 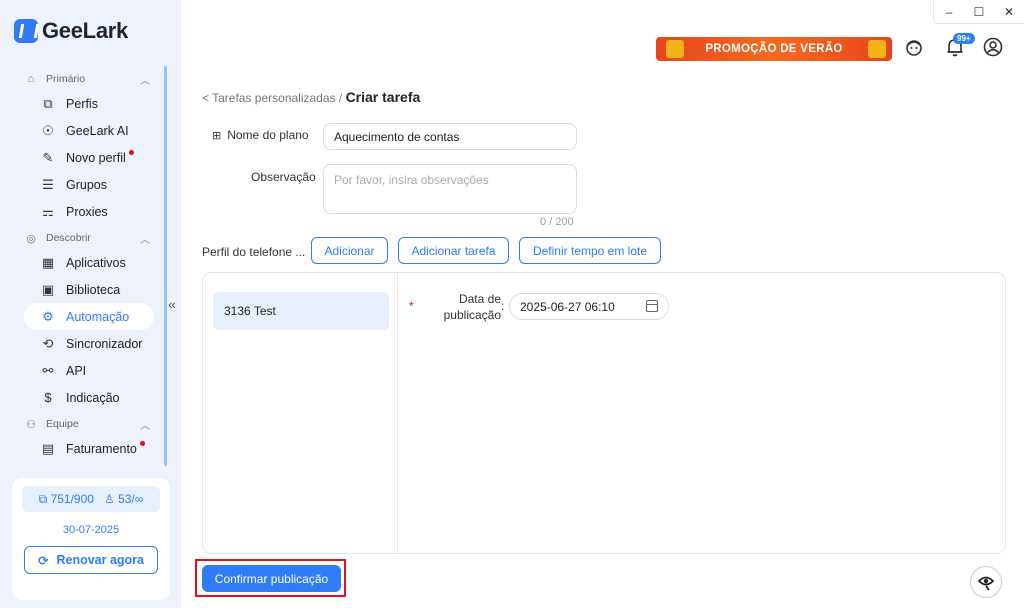 What do you see at coordinates (217, 136) in the screenshot?
I see `grid-icon: ⊞` at bounding box center [217, 136].